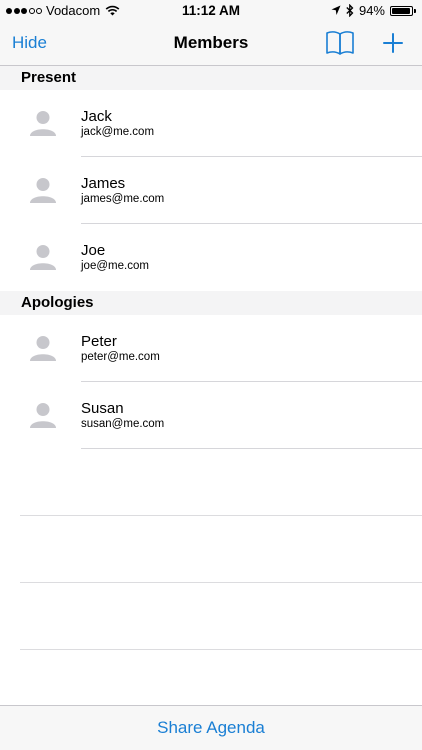 Image resolution: width=422 pixels, height=750 pixels. Describe the element at coordinates (211, 303) in the screenshot. I see `section-header-apologies: Apologies` at that location.